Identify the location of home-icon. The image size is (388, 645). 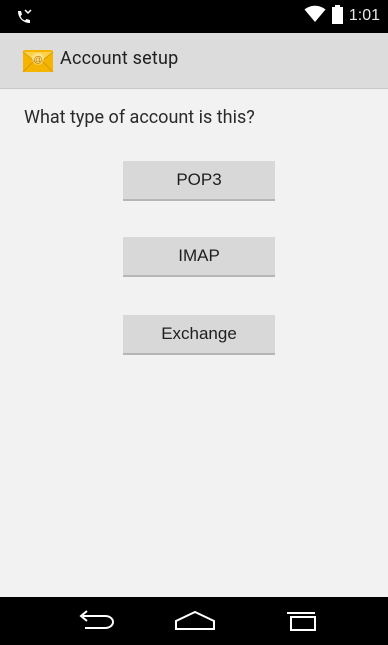
(195, 621).